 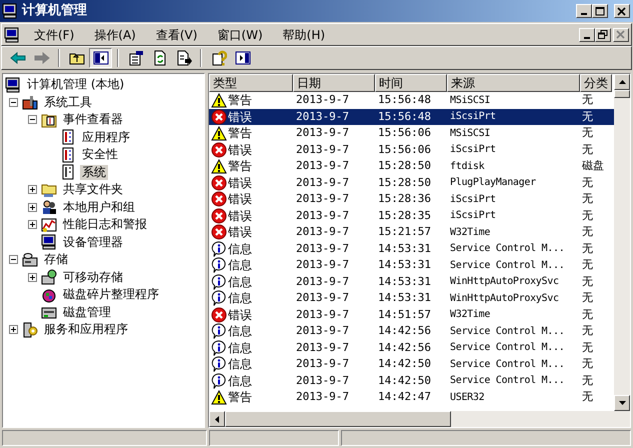 I want to click on event-row: 警告 2013-9-7 14:42:47 USER32 无, so click(x=411, y=397).